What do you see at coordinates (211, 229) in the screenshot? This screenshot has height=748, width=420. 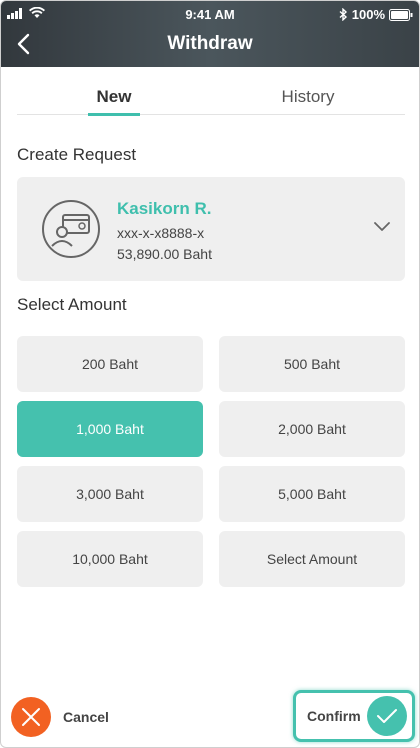 I see `account-selector: Kasikorn R. xxx-x-x8888-x 53,890.00 Baht` at bounding box center [211, 229].